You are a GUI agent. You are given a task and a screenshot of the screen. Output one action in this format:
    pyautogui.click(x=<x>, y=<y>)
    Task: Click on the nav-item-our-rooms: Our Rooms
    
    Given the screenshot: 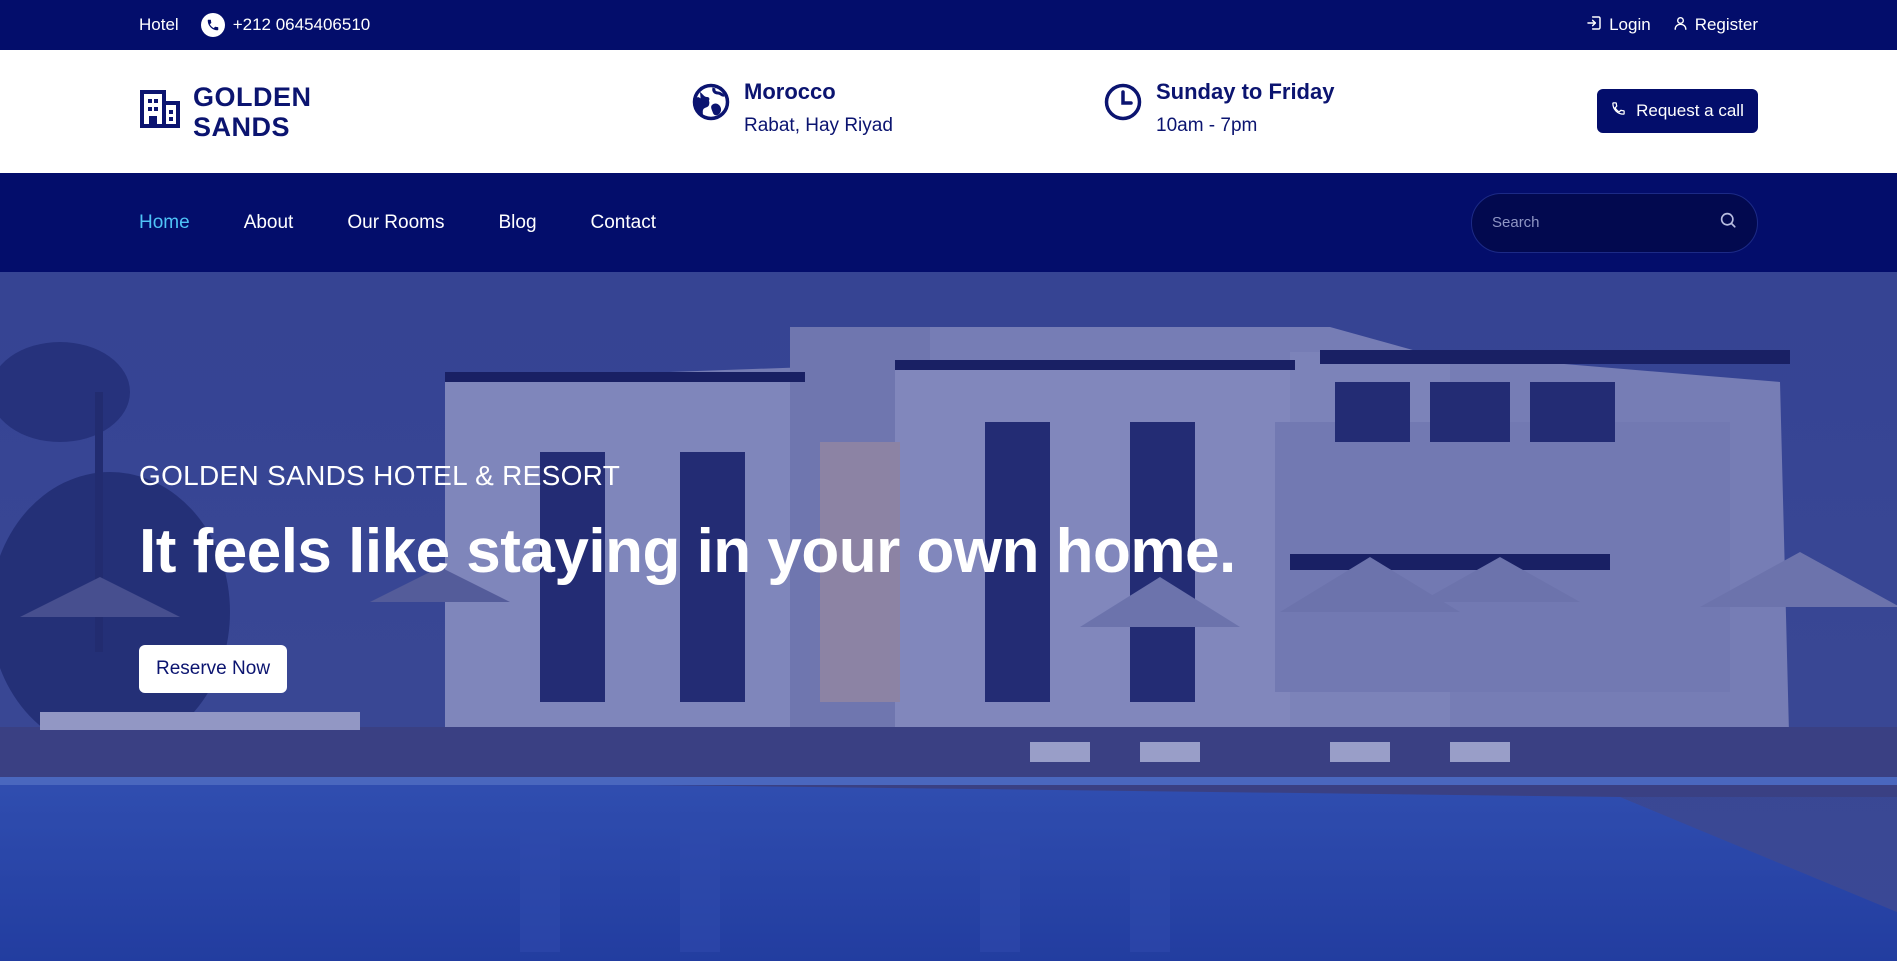 What is the action you would take?
    pyautogui.click(x=395, y=223)
    